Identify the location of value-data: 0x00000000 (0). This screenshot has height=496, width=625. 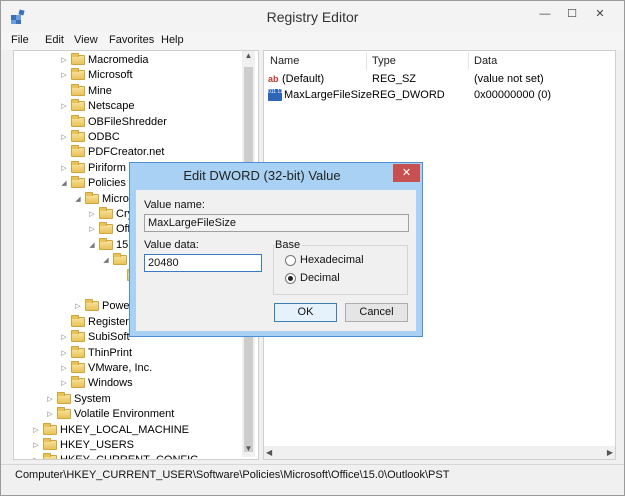
(513, 95).